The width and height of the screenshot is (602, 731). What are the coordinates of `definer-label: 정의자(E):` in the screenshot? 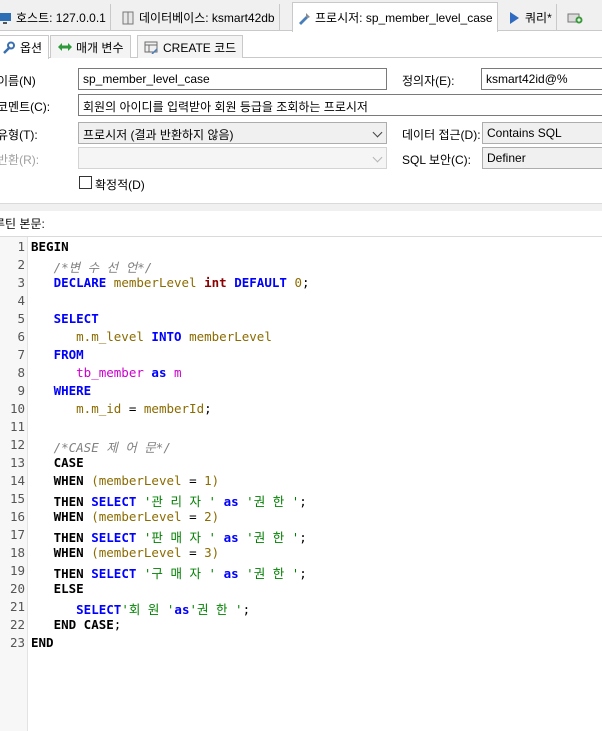 It's located at (428, 81).